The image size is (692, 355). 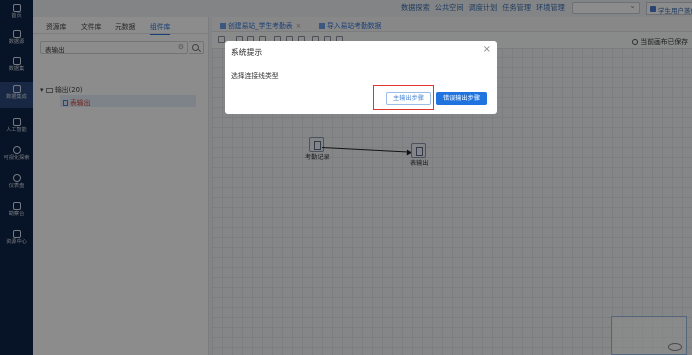 I want to click on system-prompt-dialog: 系统提示 × 选择连接线类型 主输出步骤 错误输出步骤, so click(x=361, y=77).